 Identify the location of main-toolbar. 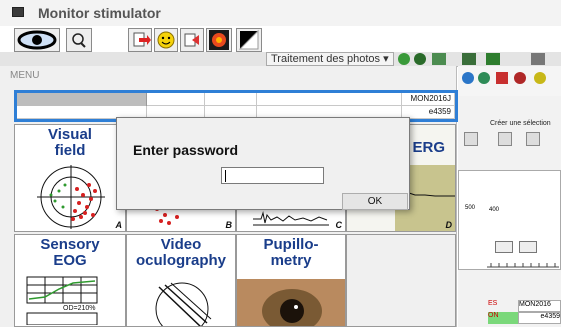
(145, 40).